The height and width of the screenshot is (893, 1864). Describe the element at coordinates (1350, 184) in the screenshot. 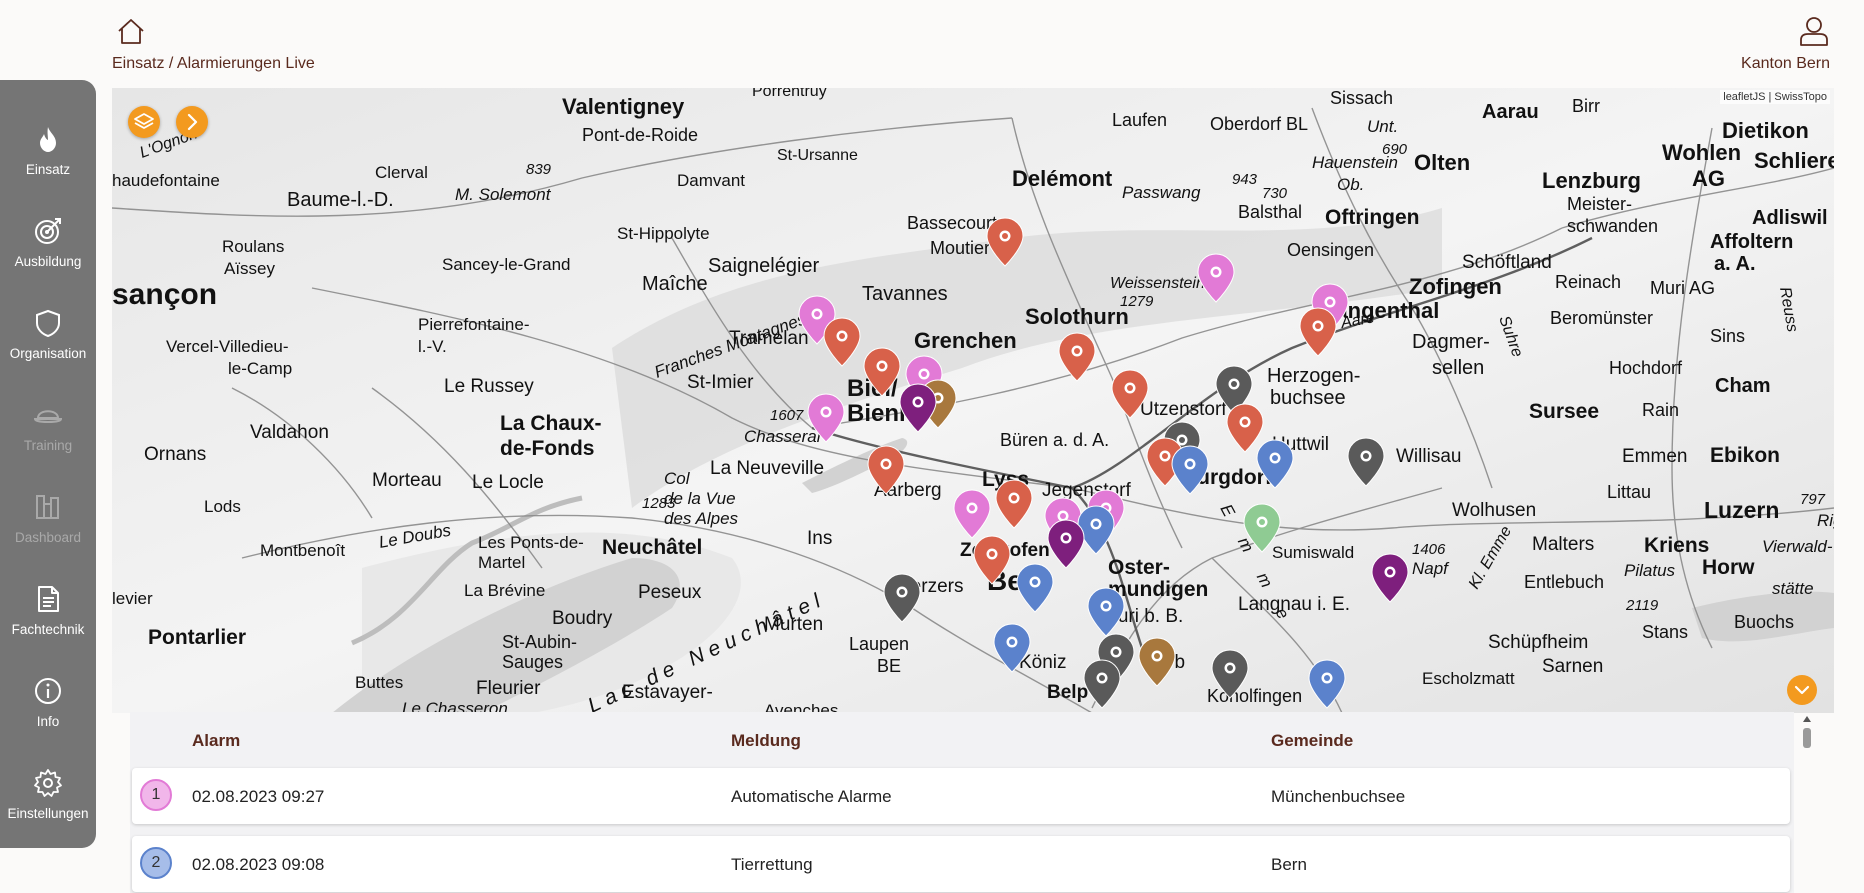

I see `map-label: Ob.` at that location.